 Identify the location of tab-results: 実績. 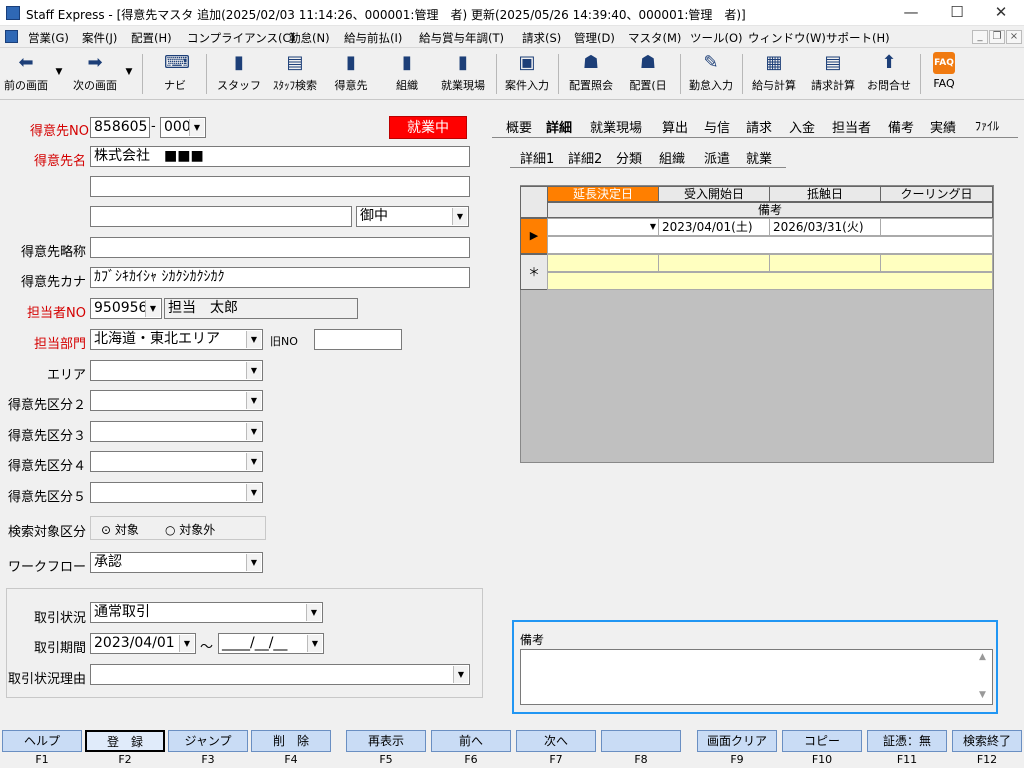
(943, 126).